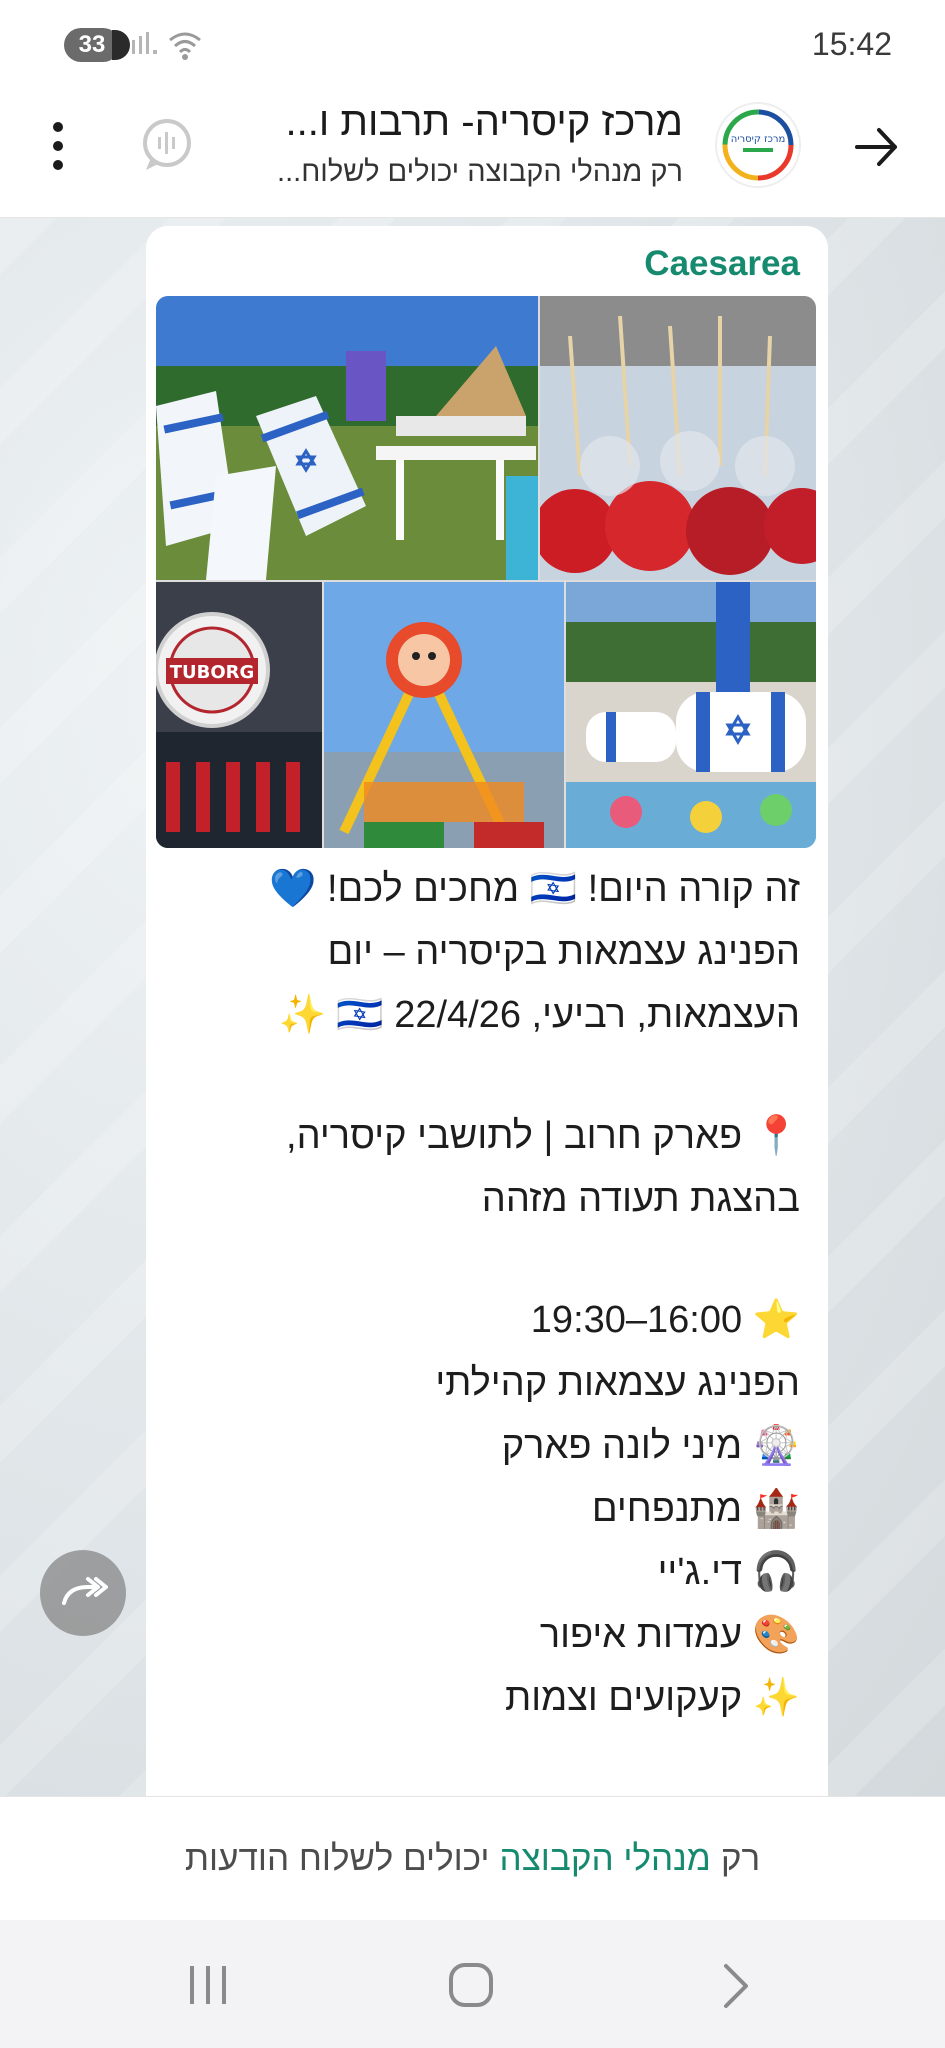 This screenshot has height=2048, width=945. What do you see at coordinates (185, 46) in the screenshot?
I see `wifi-icon` at bounding box center [185, 46].